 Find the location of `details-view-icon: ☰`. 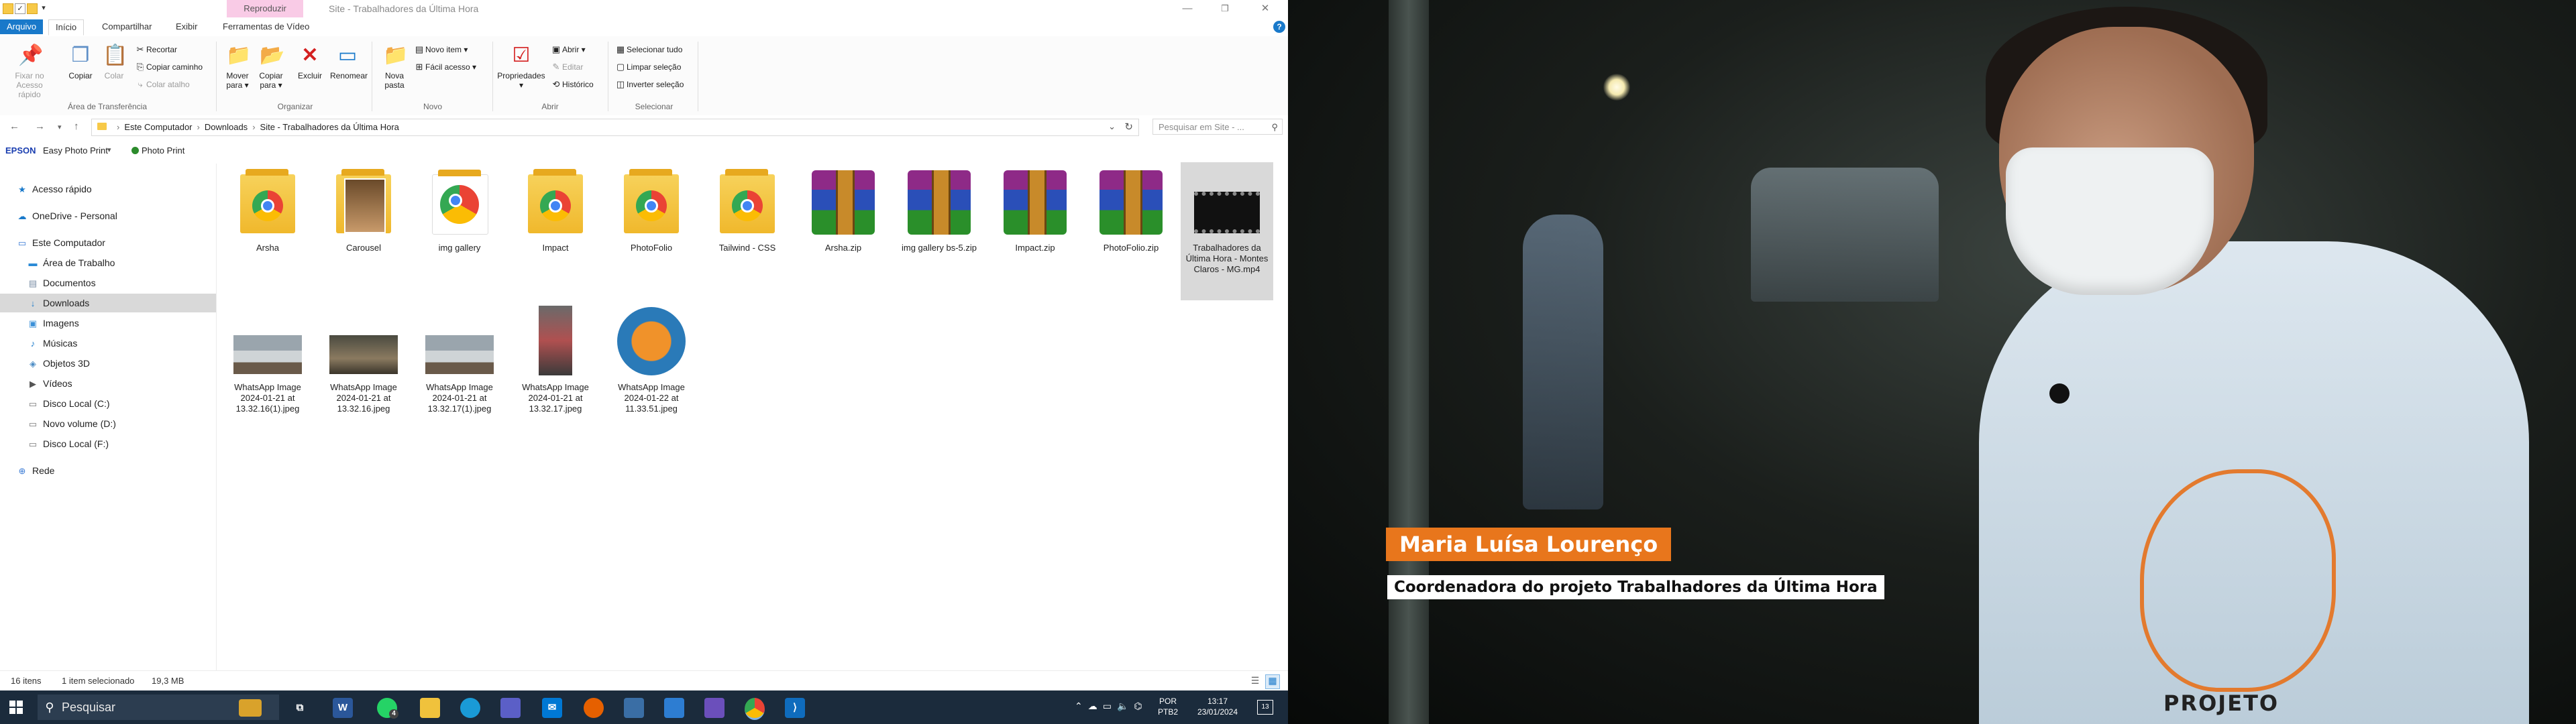

details-view-icon: ☰ is located at coordinates (1255, 681).